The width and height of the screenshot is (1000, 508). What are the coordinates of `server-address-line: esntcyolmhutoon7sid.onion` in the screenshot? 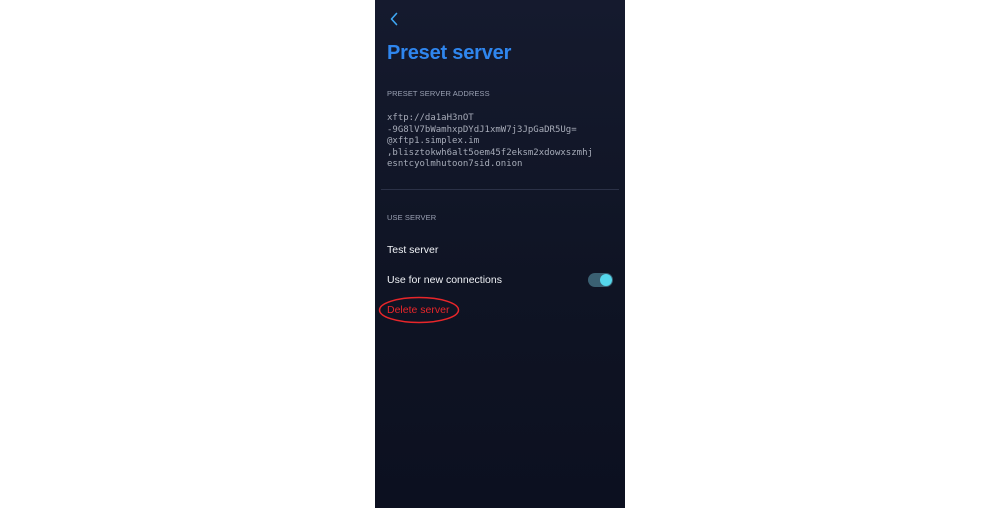 It's located at (455, 164).